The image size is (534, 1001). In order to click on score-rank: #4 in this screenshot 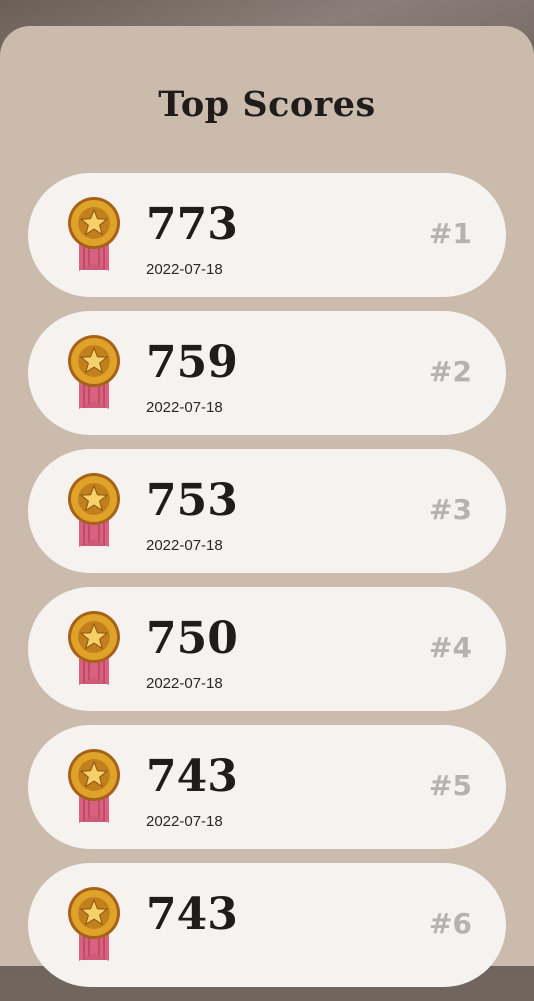, I will do `click(450, 647)`.